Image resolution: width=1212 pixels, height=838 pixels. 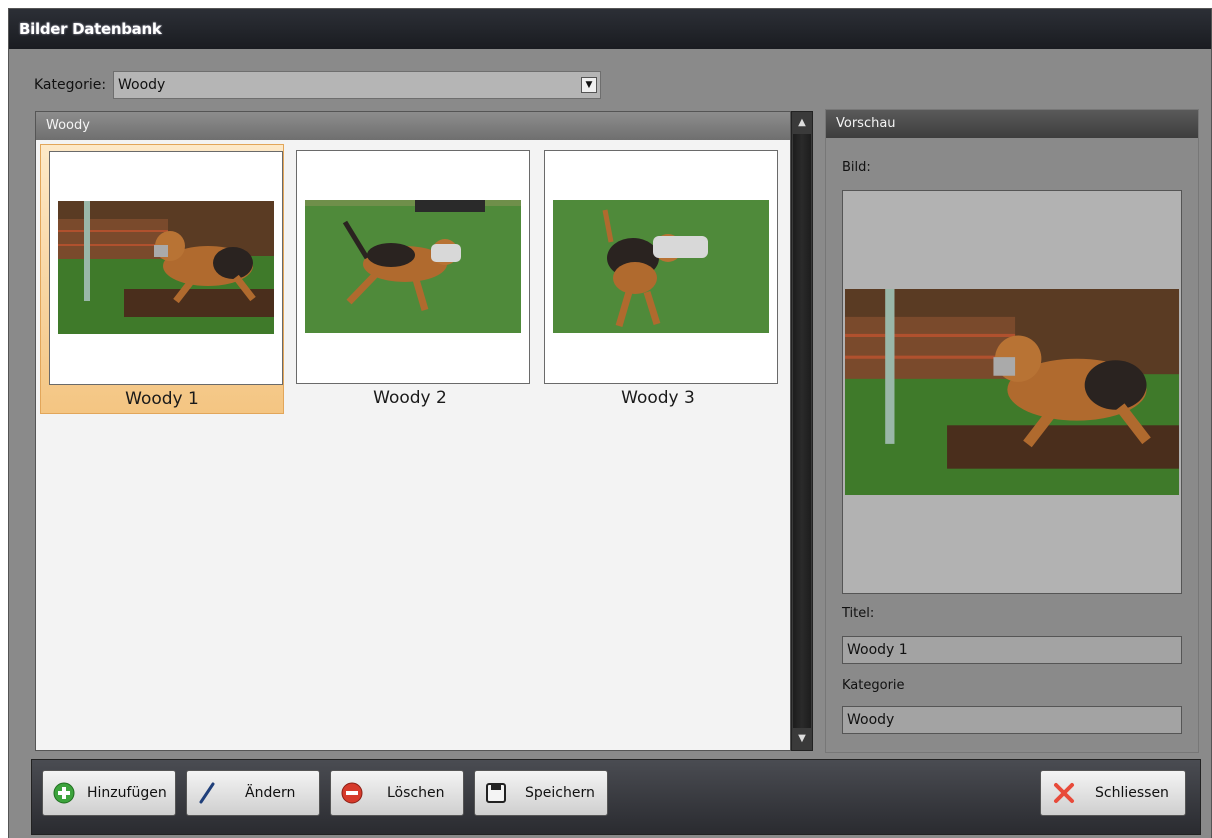 I want to click on window-title: Bilder Datenbank, so click(x=610, y=29).